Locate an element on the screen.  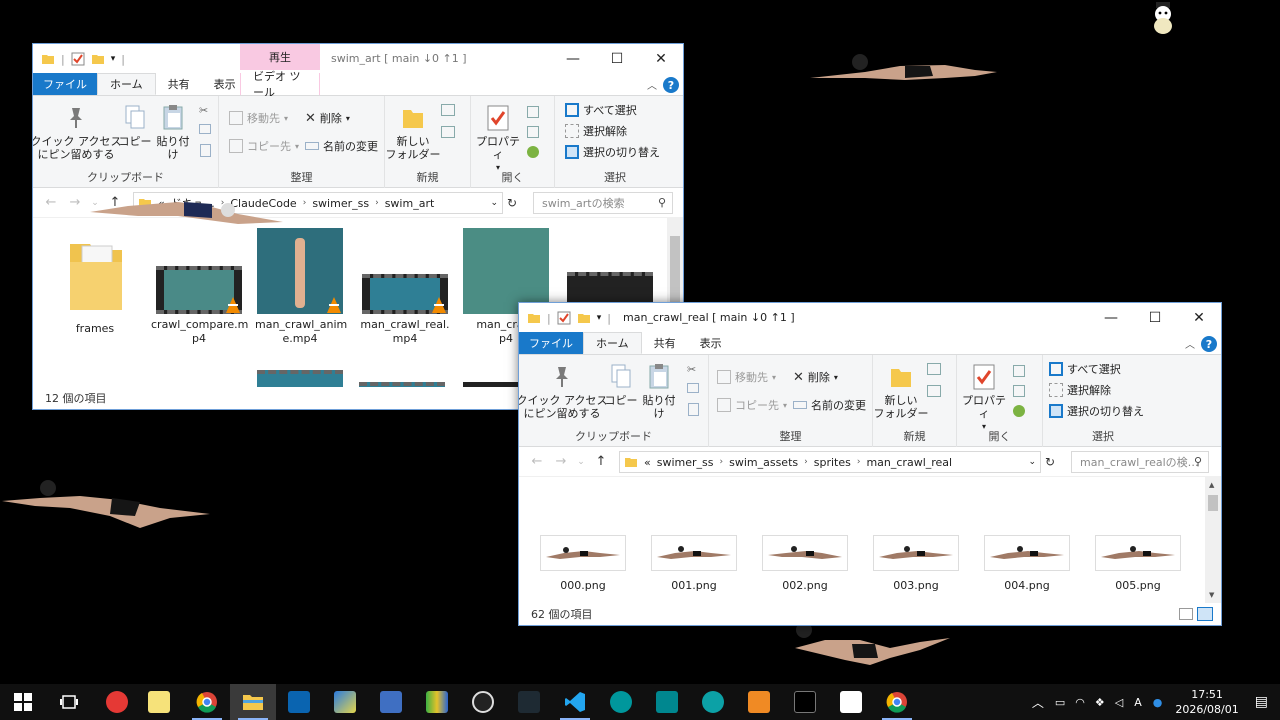
context-tab-video-tools: 再生 is located at coordinates (280, 57).